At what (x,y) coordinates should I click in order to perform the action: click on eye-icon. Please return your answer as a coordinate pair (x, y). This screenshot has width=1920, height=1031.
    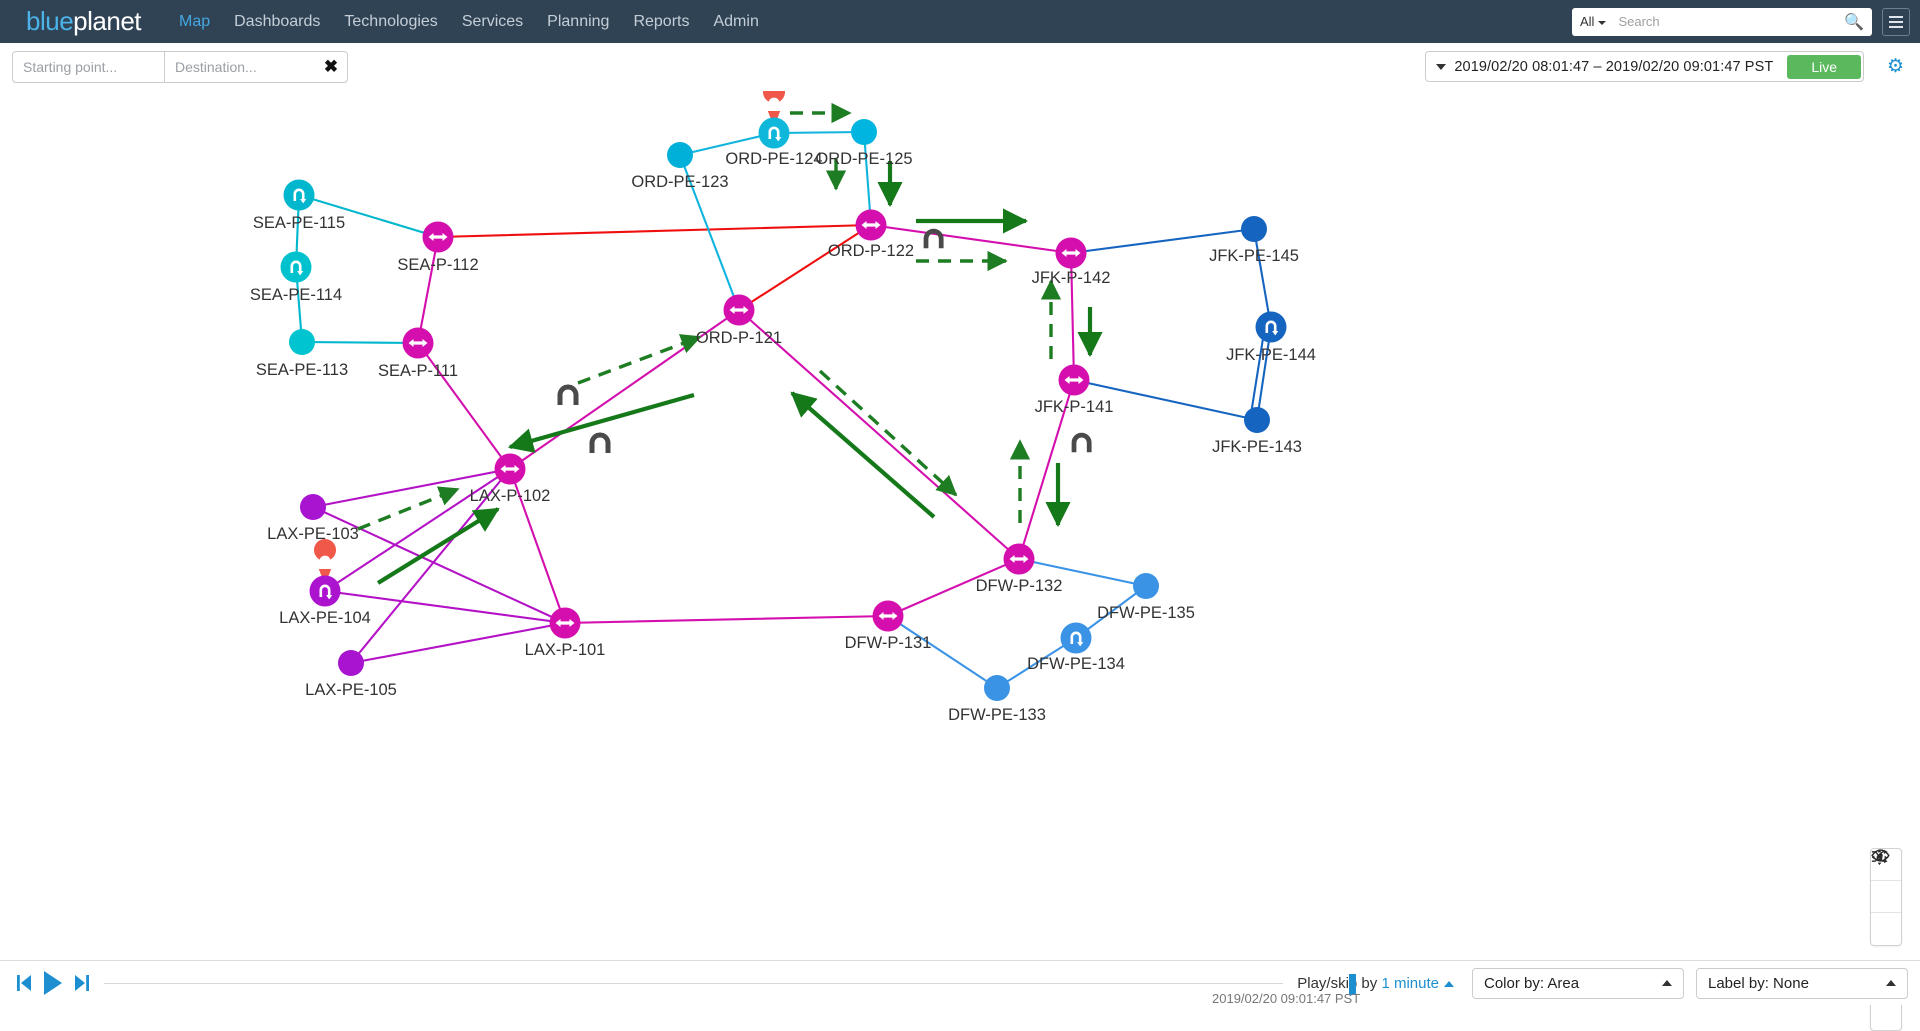
    Looking at the image, I should click on (1886, 881).